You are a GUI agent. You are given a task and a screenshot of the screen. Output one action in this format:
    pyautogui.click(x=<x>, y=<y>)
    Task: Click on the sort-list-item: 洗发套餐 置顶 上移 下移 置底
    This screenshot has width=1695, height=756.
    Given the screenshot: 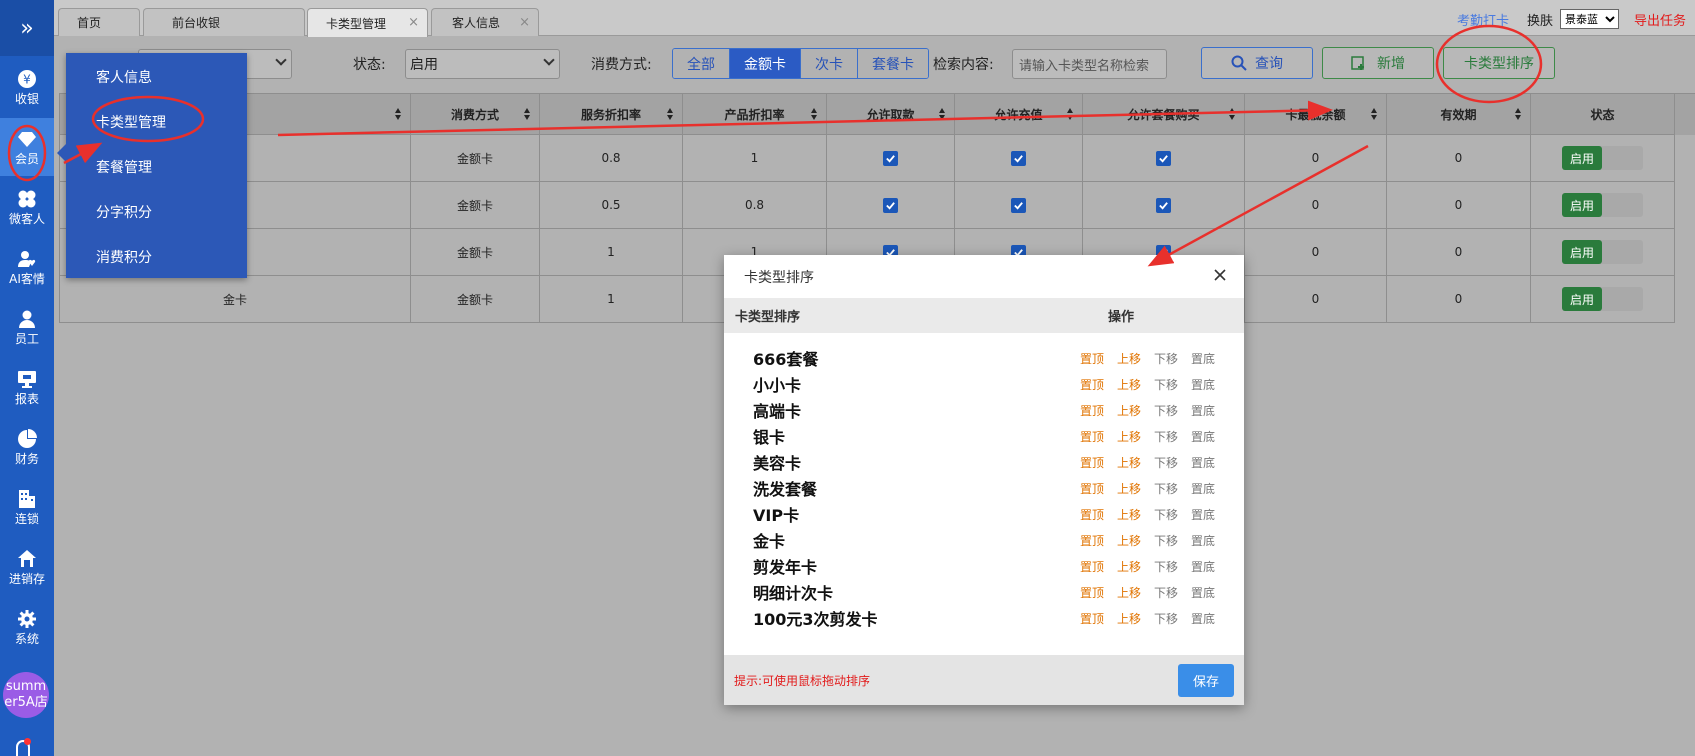 What is the action you would take?
    pyautogui.click(x=984, y=487)
    